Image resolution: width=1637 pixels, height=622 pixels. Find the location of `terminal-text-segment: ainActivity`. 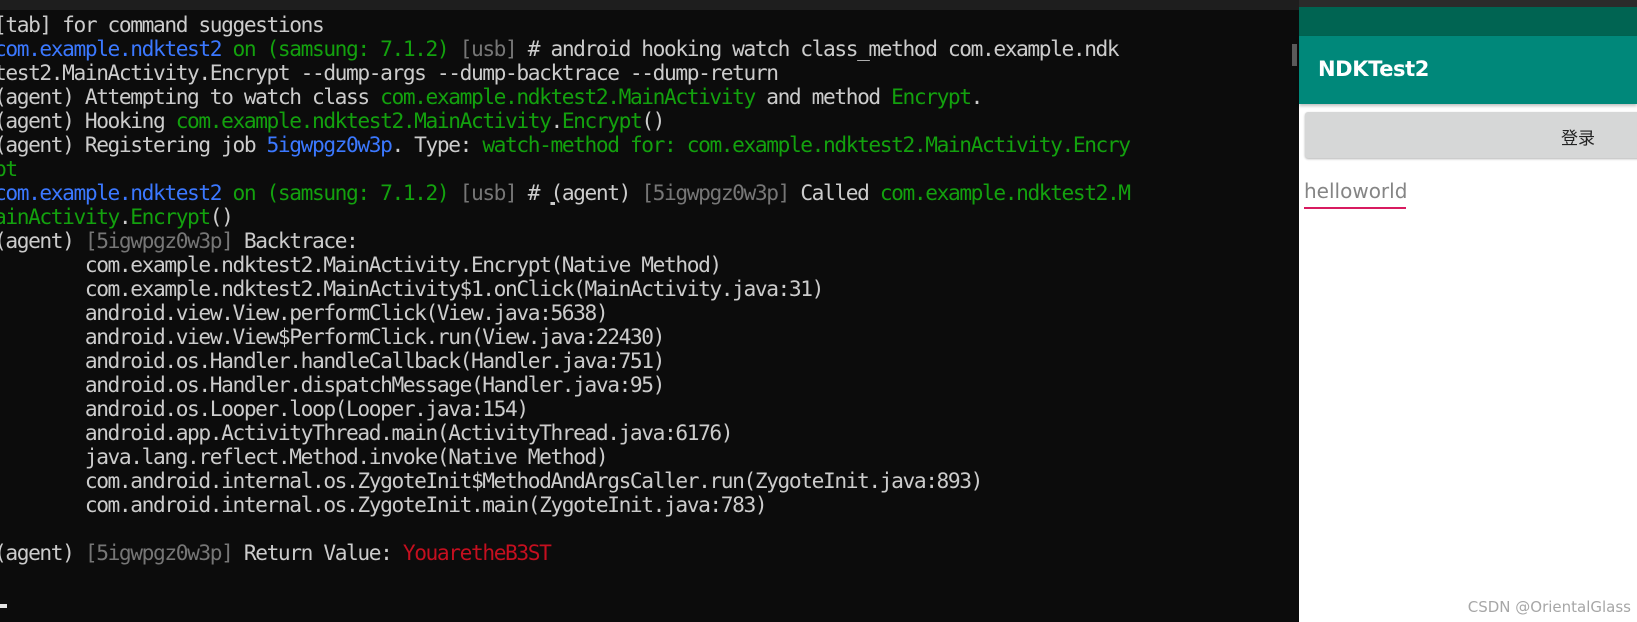

terminal-text-segment: ainActivity is located at coordinates (60, 216).